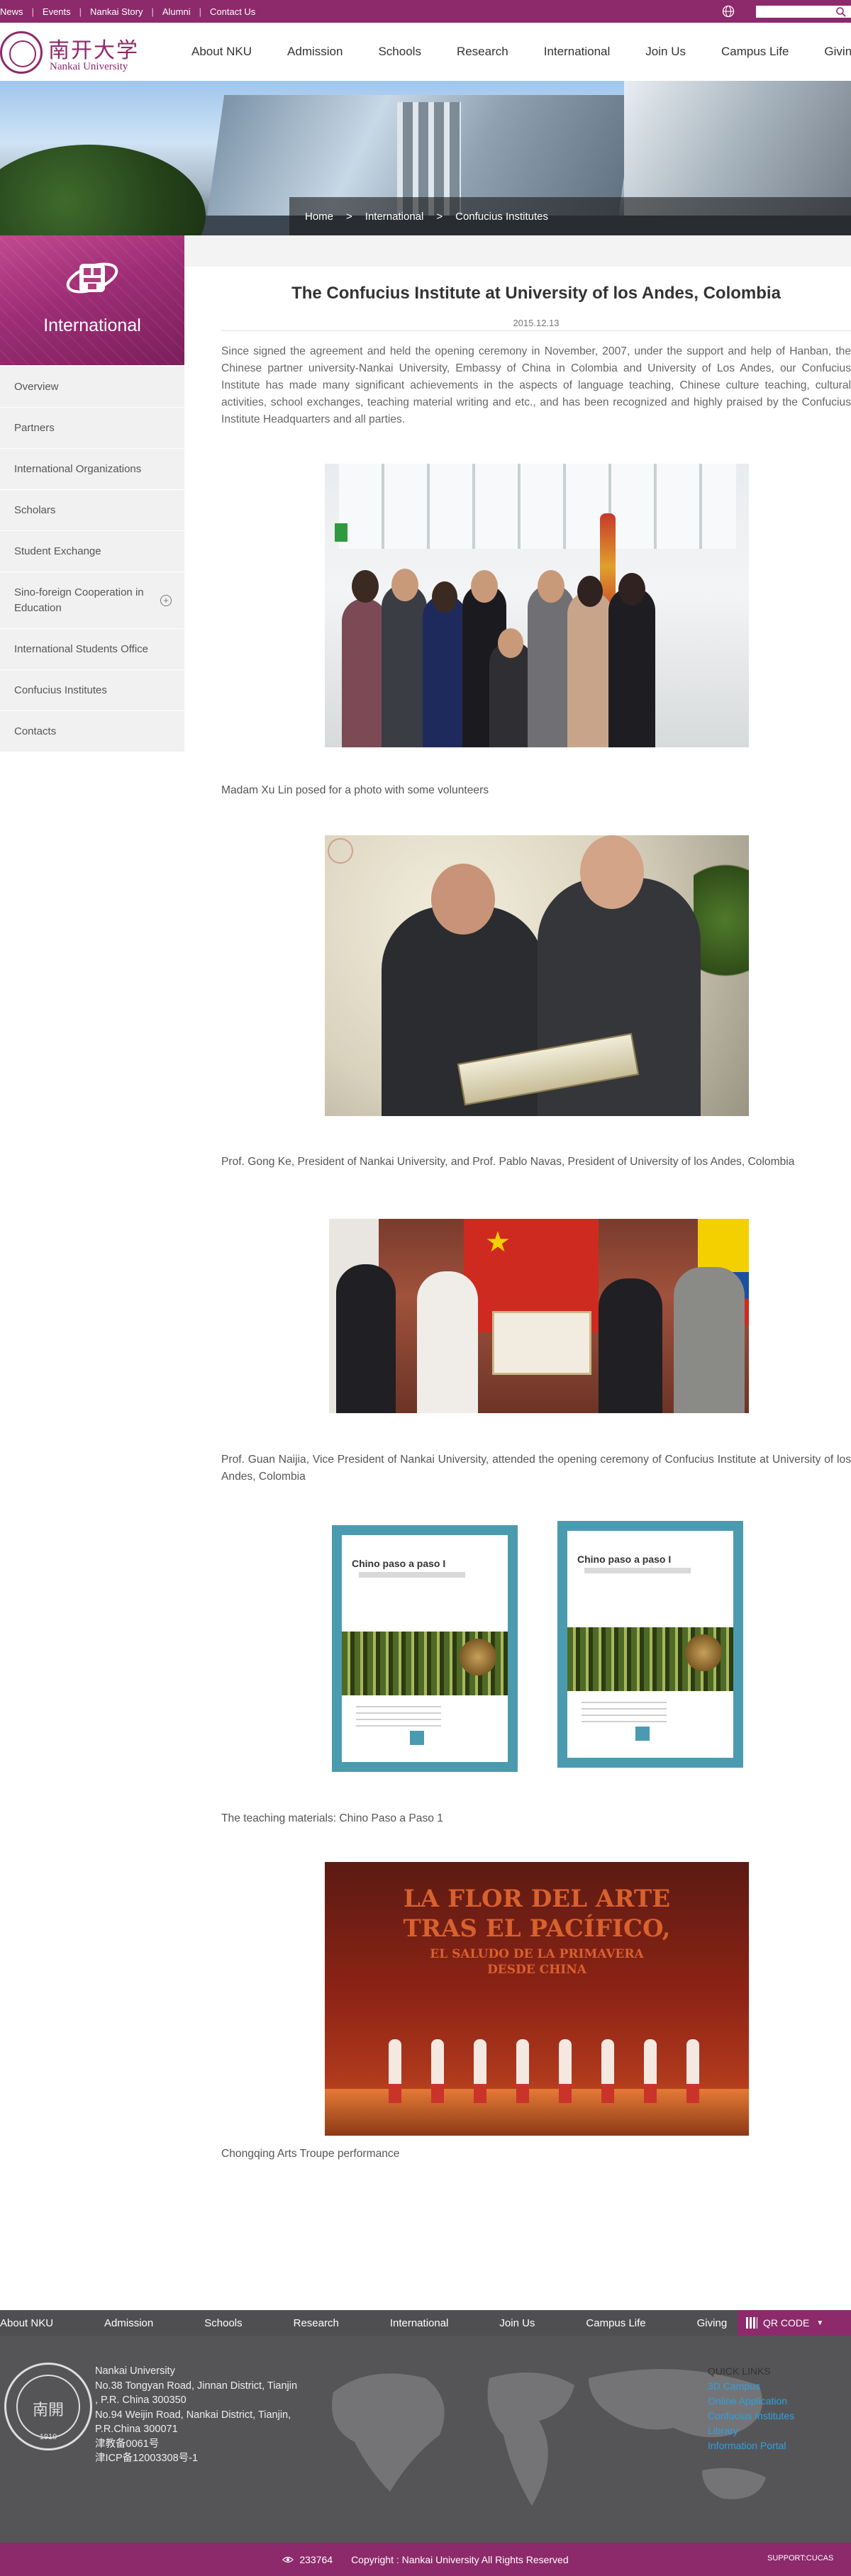 The width and height of the screenshot is (851, 2576). What do you see at coordinates (48, 2406) in the screenshot?
I see `footer-university-seal-icon: 南開 1919` at bounding box center [48, 2406].